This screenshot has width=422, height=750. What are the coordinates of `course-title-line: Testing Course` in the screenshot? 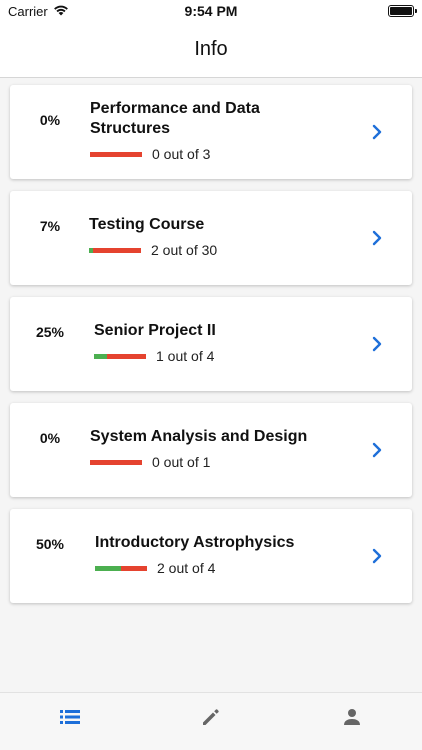 It's located at (147, 224).